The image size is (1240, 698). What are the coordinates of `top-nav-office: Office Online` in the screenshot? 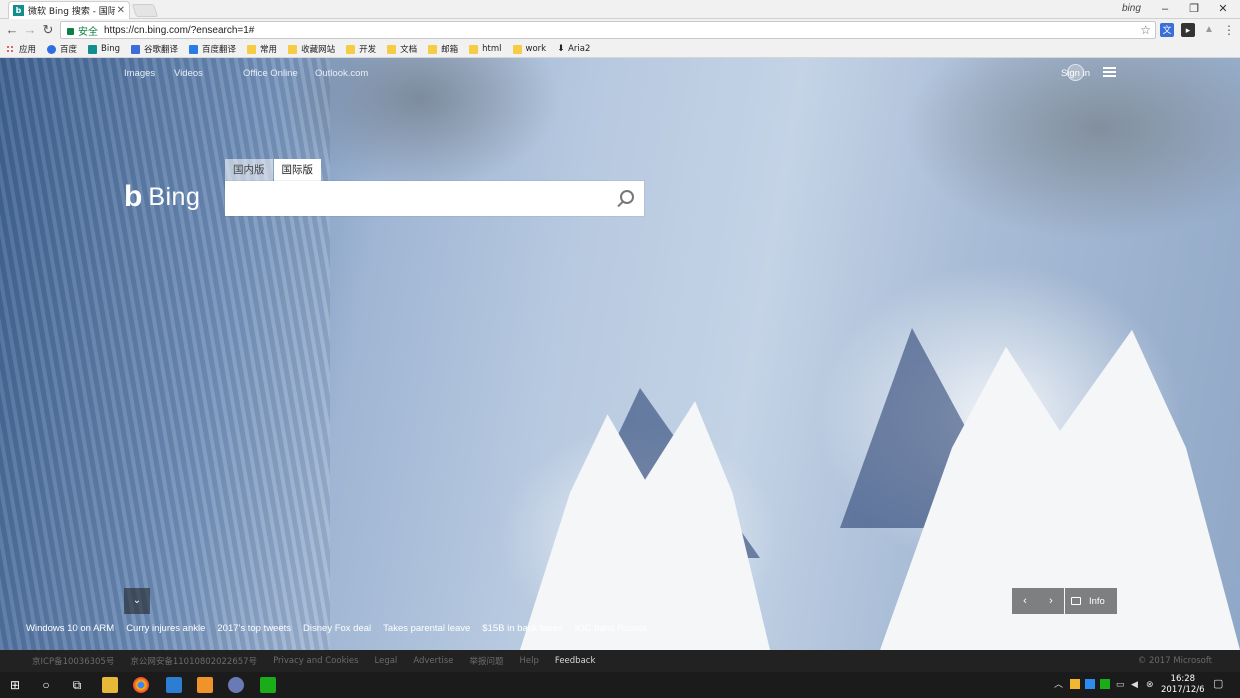 It's located at (270, 73).